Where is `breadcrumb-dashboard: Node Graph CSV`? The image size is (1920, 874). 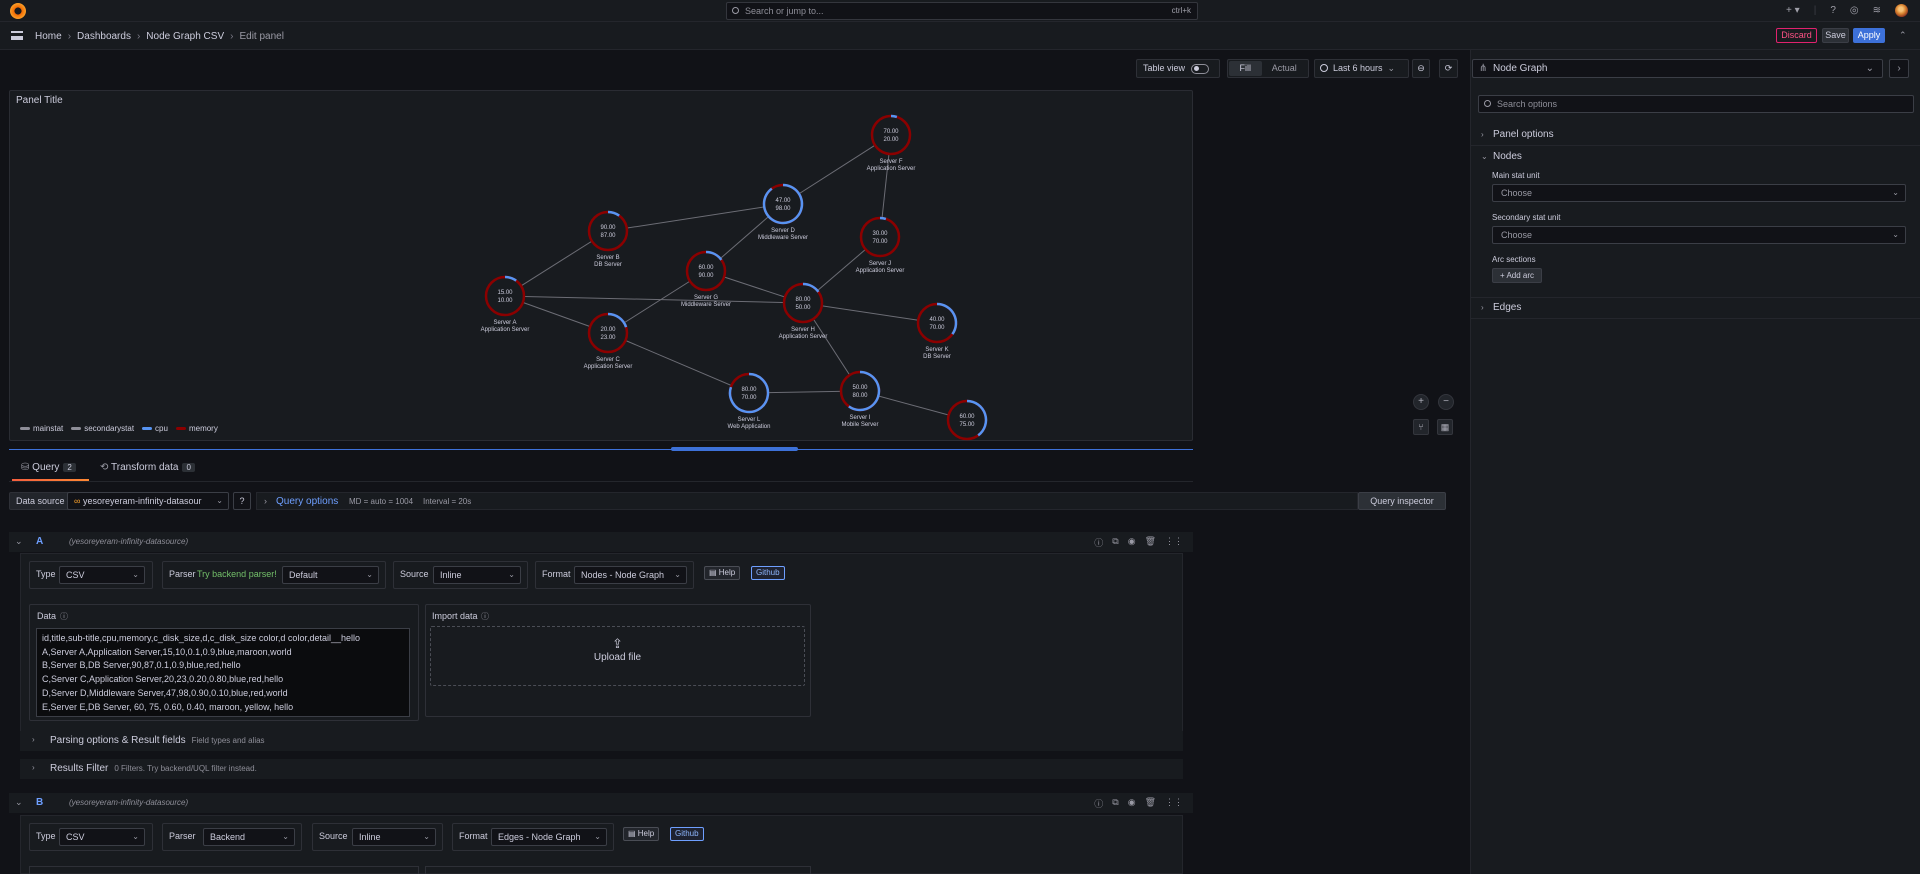 breadcrumb-dashboard: Node Graph CSV is located at coordinates (185, 36).